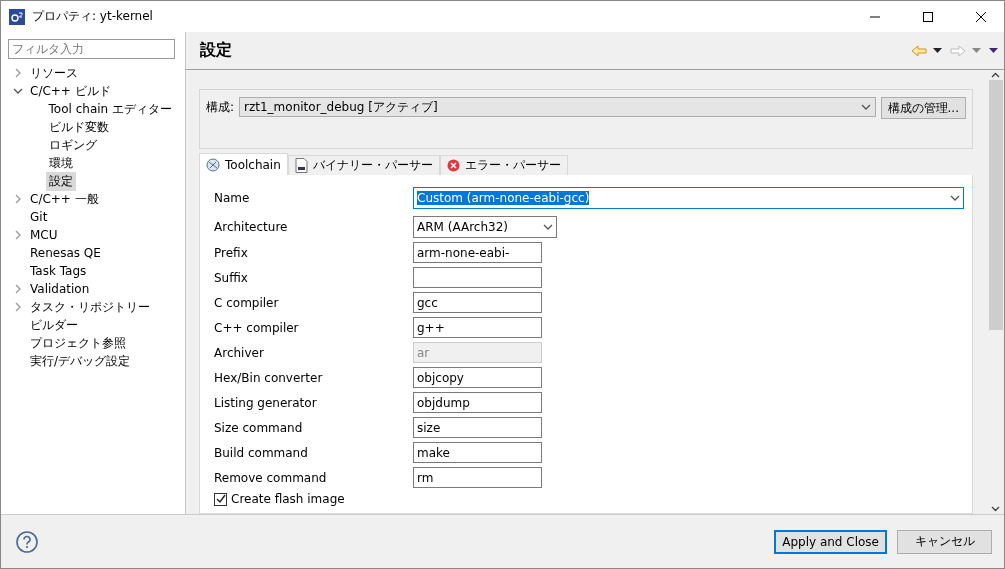 This screenshot has width=1005, height=569. Describe the element at coordinates (247, 302) in the screenshot. I see `field-label: C compiler` at that location.